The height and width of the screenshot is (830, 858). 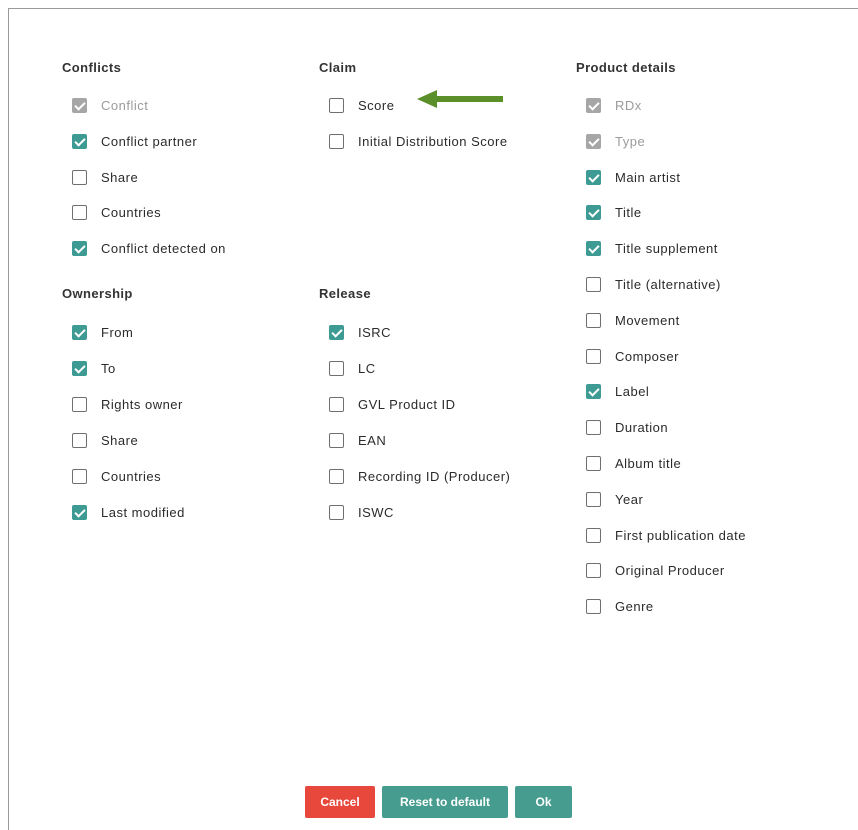 I want to click on arrow-left-icon, so click(x=460, y=99).